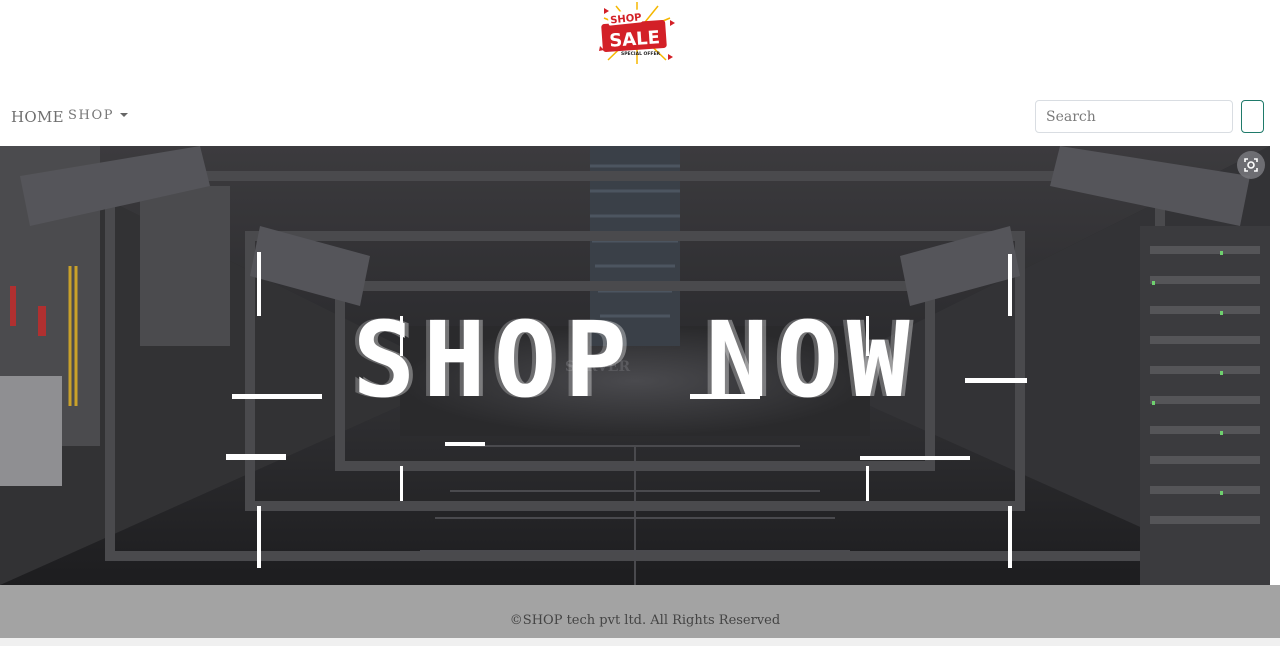 The image size is (1280, 646). Describe the element at coordinates (635, 360) in the screenshot. I see `hero-title: SHOP NOW` at that location.